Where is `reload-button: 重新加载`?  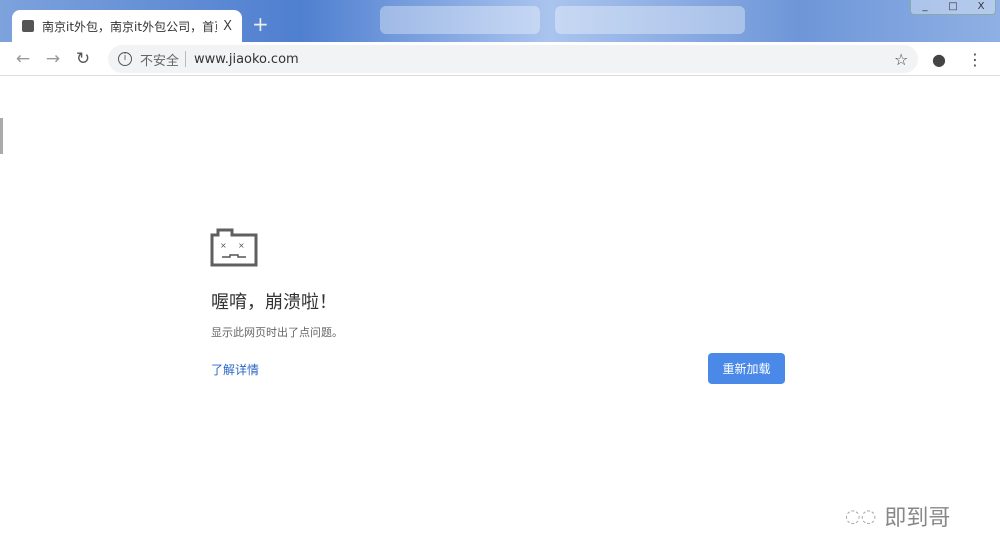
reload-button: 重新加载 is located at coordinates (746, 368).